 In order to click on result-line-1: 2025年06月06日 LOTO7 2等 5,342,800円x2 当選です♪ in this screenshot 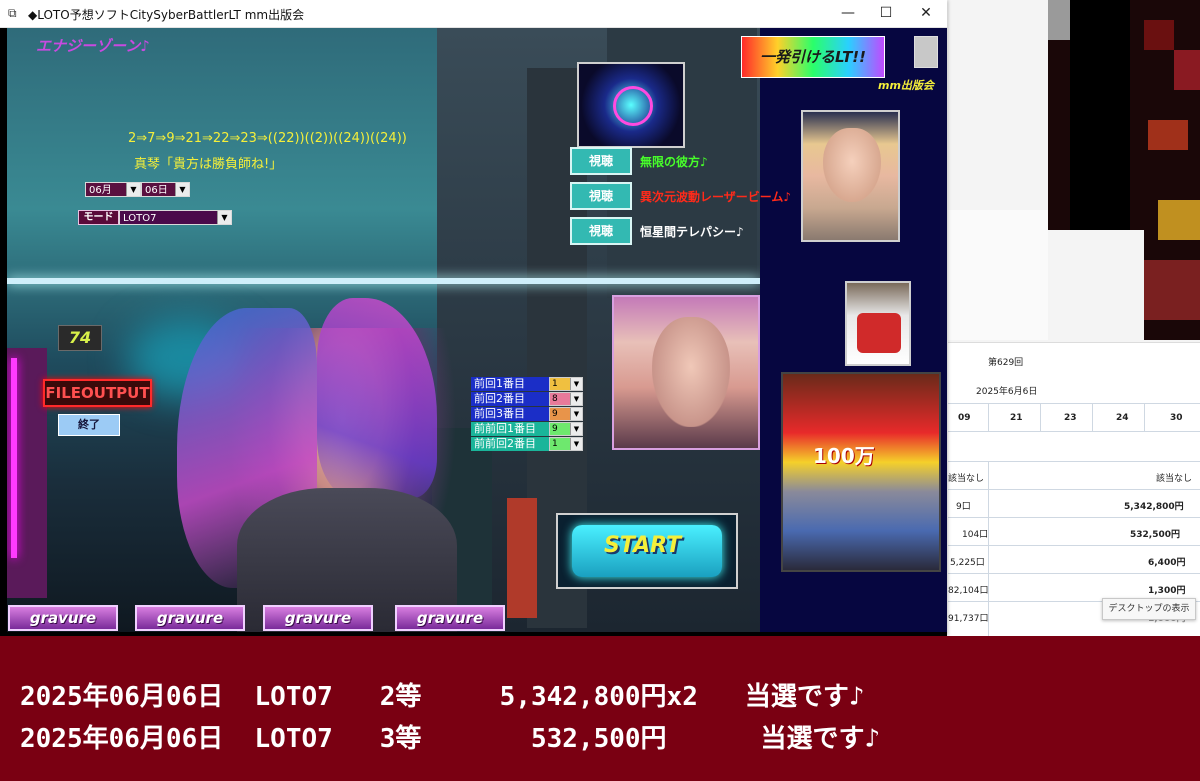, I will do `click(442, 697)`.